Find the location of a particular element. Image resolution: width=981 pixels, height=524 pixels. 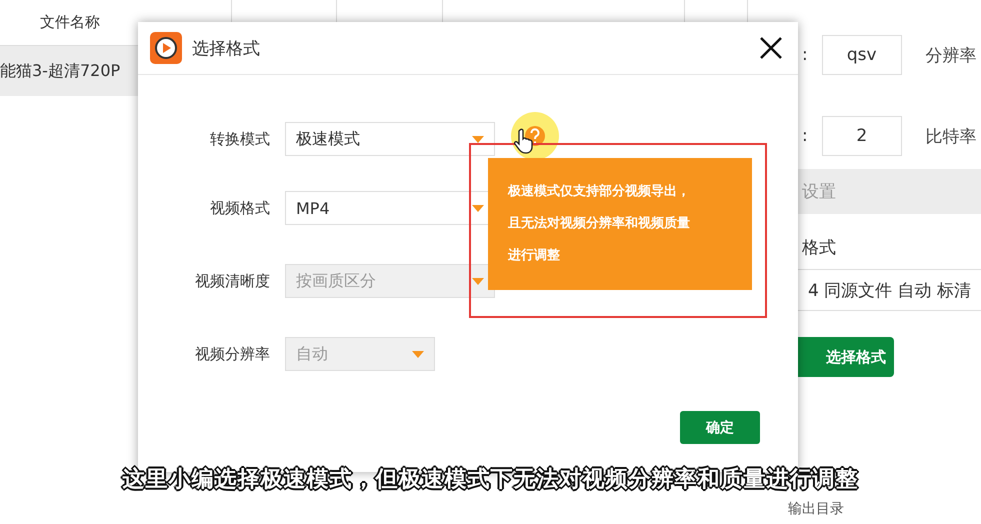

field-label: 转换模式 is located at coordinates (239, 139).